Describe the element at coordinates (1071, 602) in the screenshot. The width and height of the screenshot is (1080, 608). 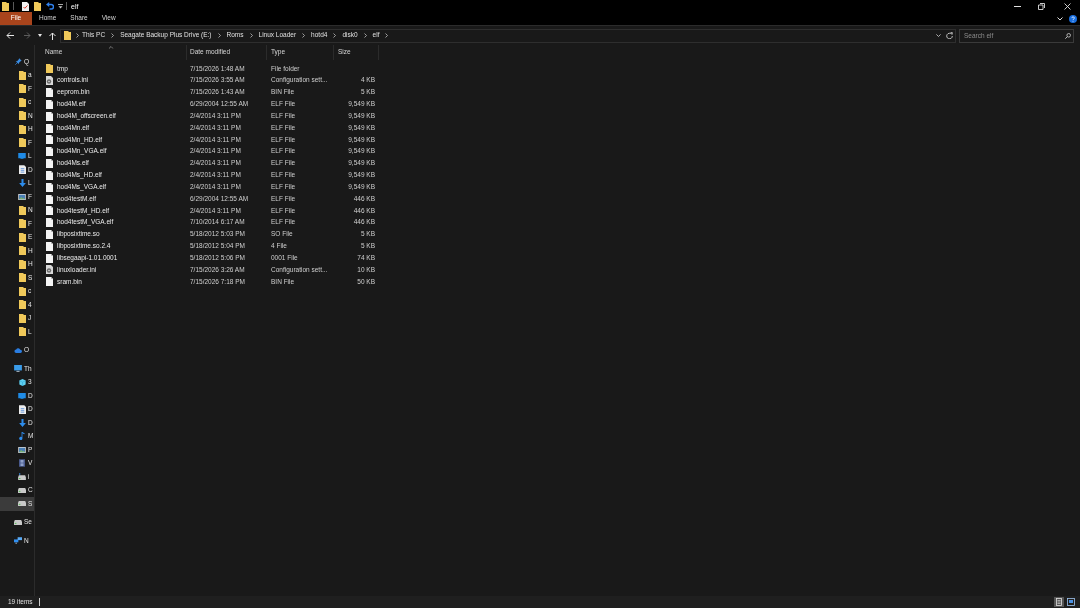
I see `large-icons-view-icon` at that location.